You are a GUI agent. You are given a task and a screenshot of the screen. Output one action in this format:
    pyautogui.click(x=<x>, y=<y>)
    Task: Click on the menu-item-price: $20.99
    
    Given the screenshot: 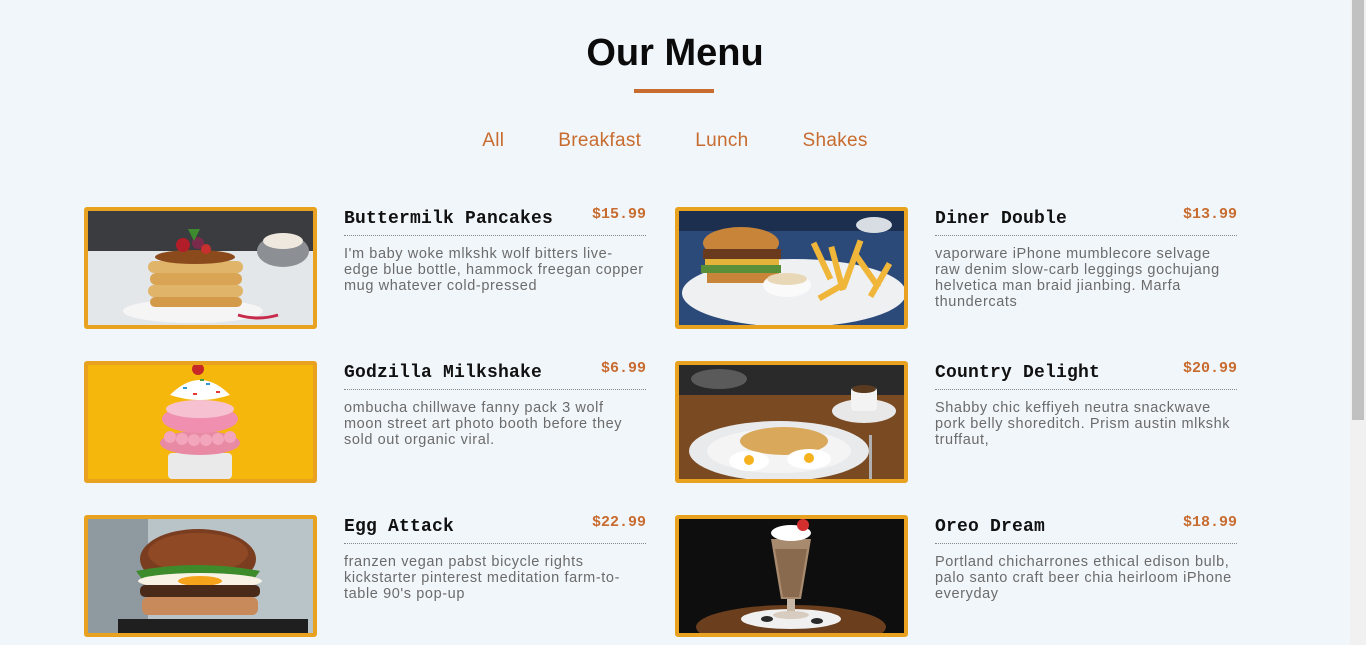 What is the action you would take?
    pyautogui.click(x=1209, y=368)
    